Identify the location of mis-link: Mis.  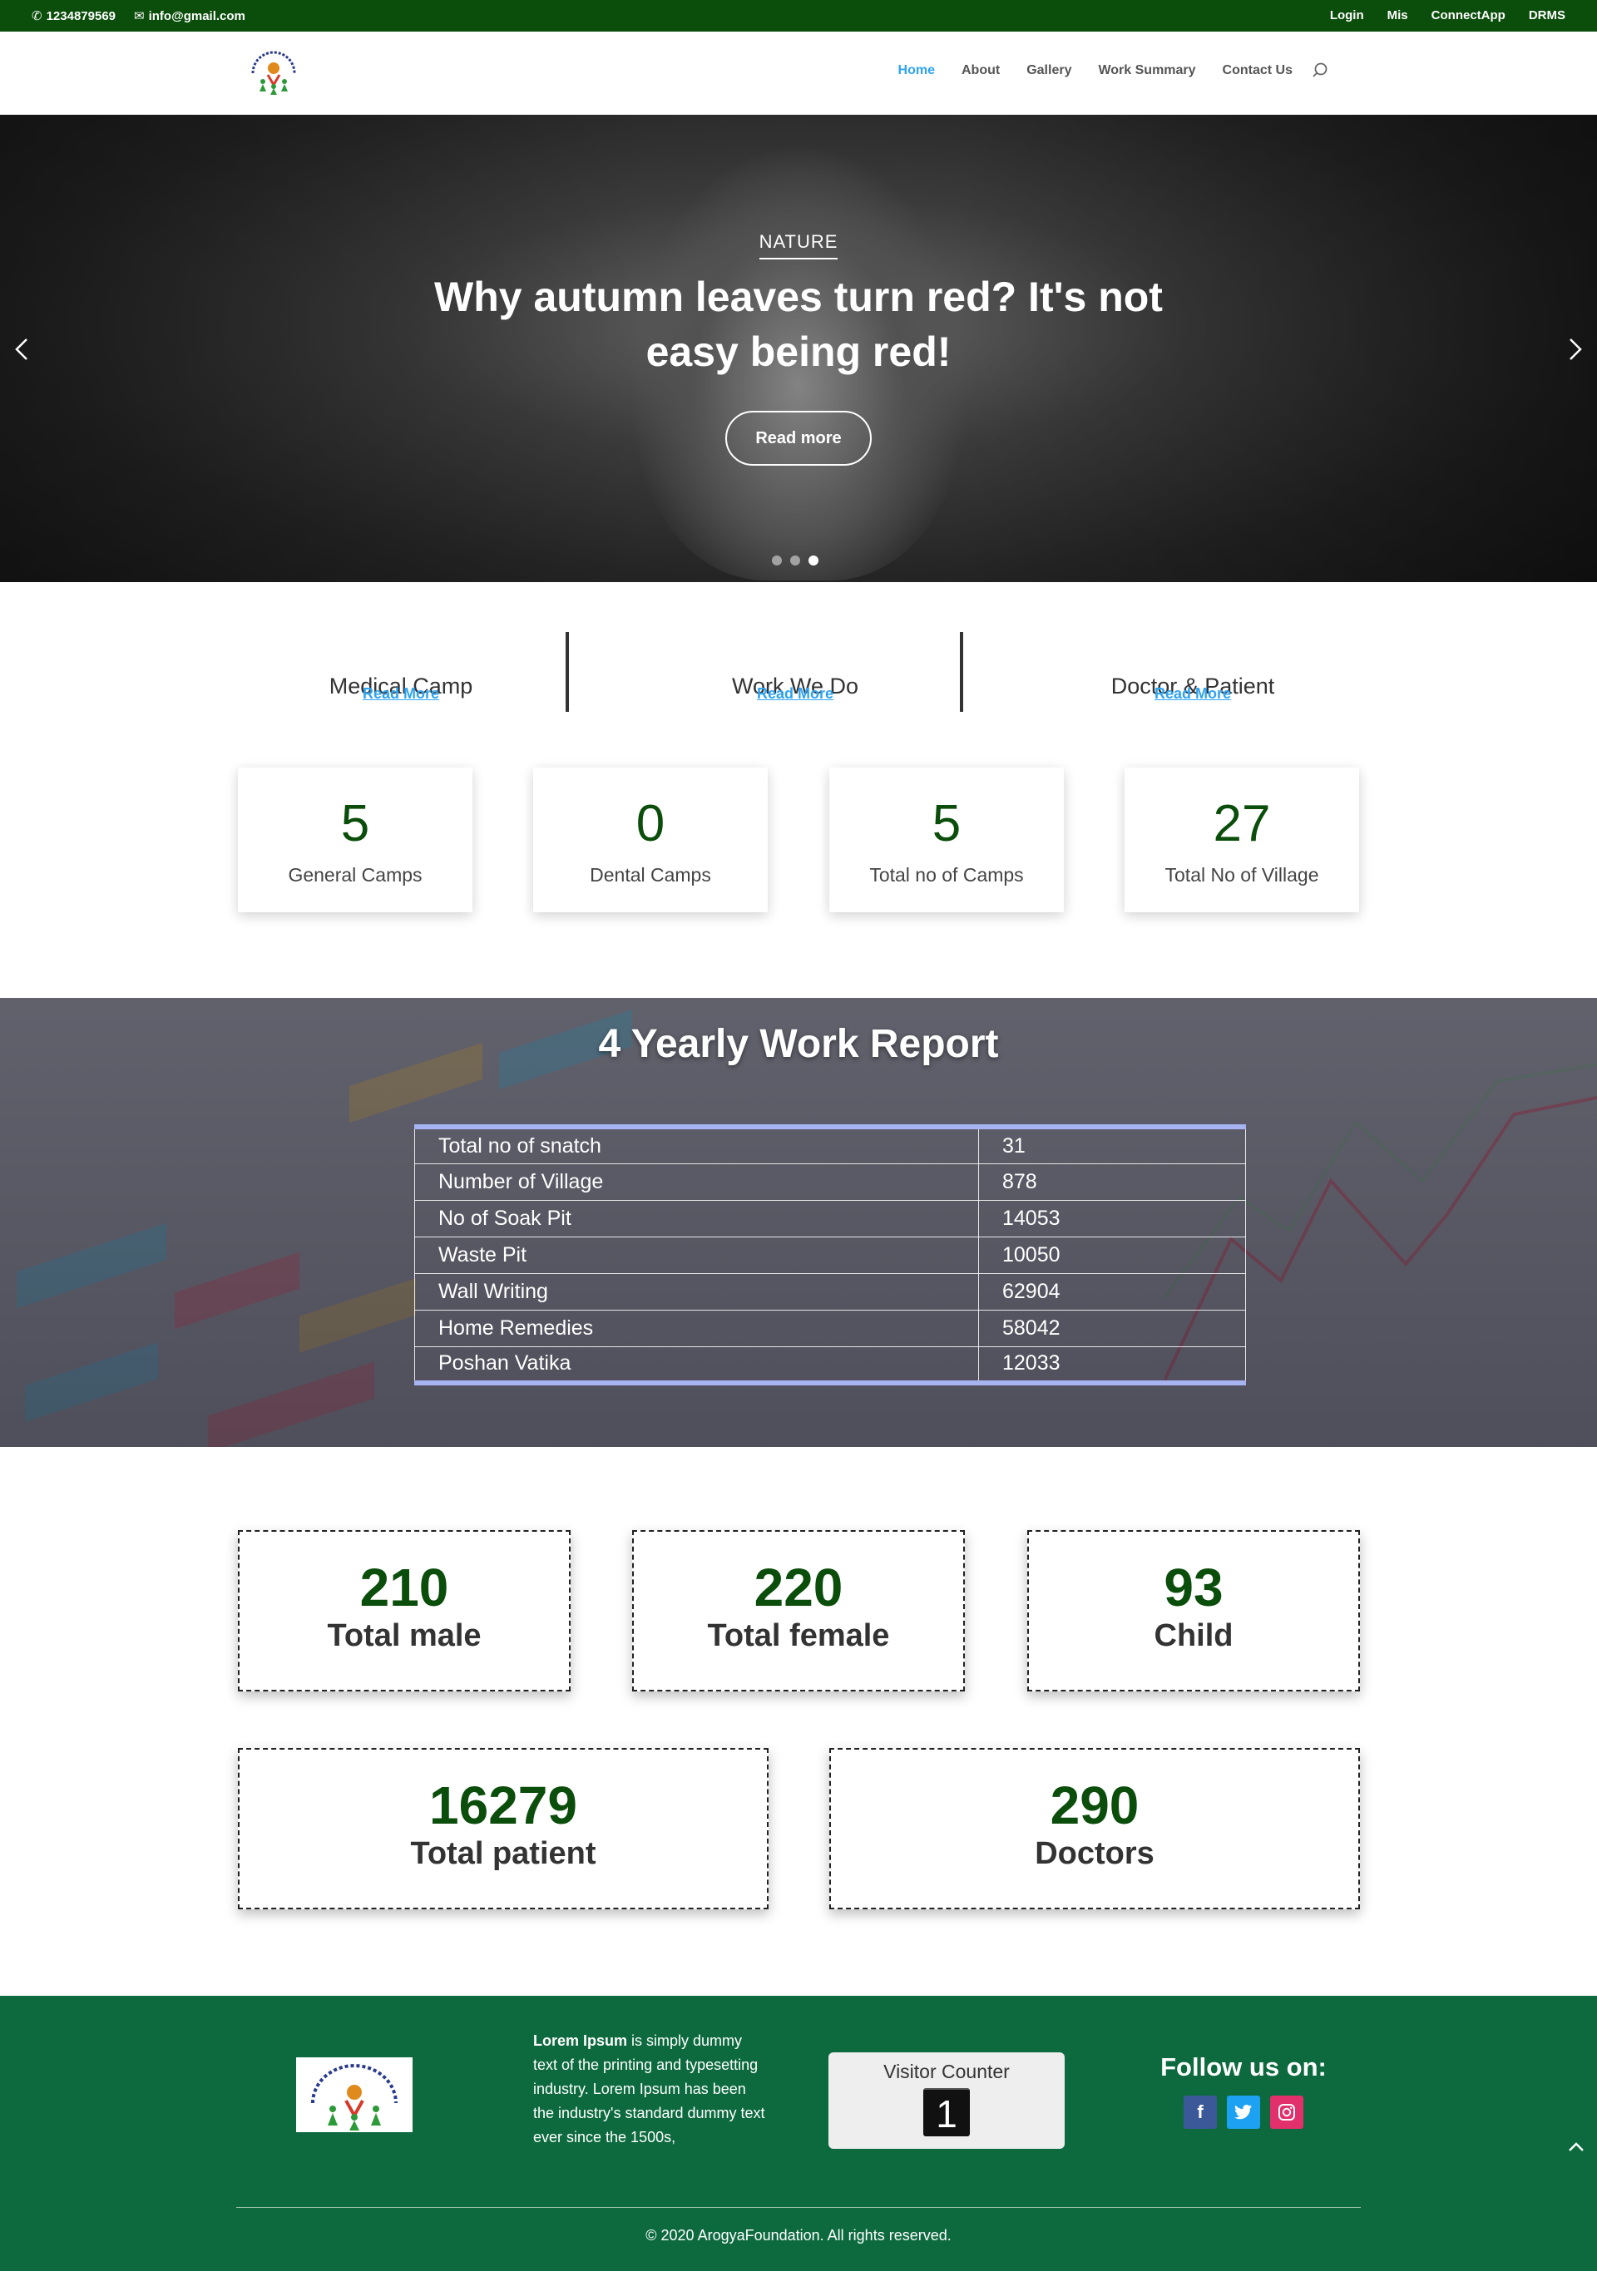
(1397, 15).